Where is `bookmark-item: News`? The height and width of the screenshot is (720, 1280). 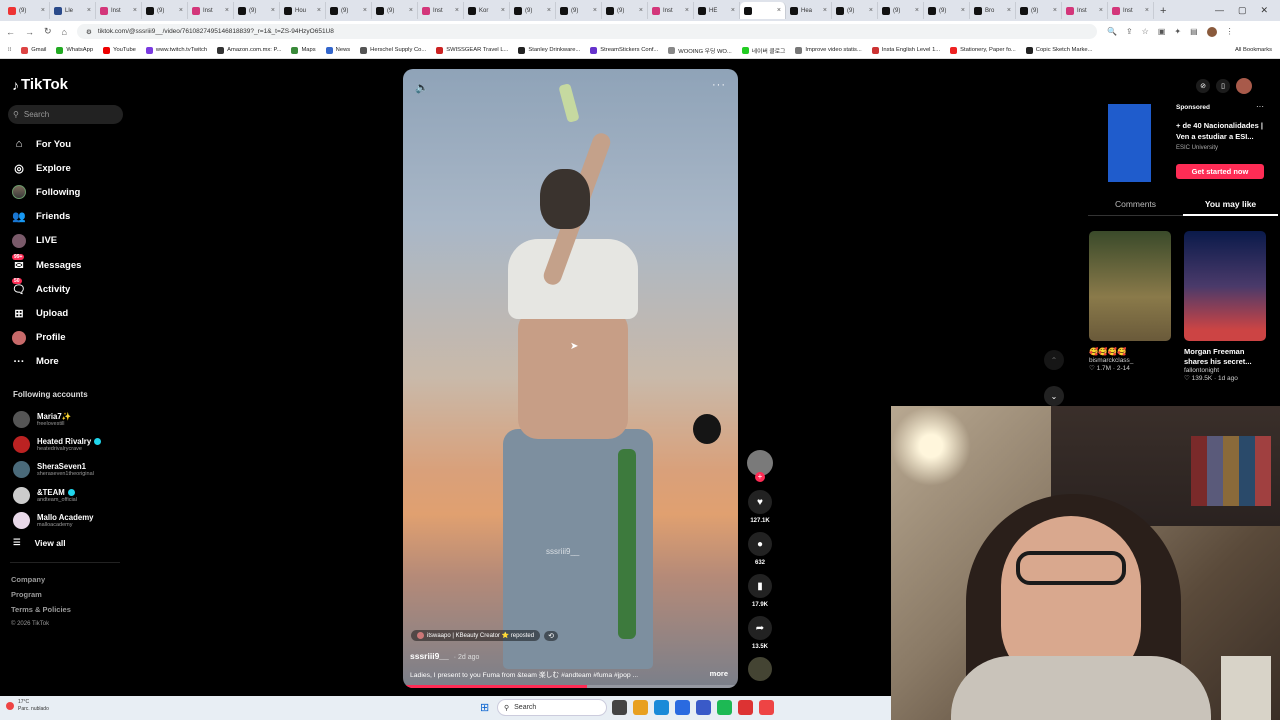 bookmark-item: News is located at coordinates (337, 50).